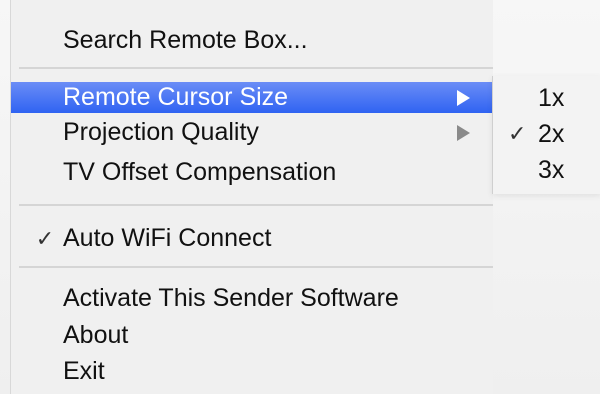 Image resolution: width=600 pixels, height=394 pixels. I want to click on menu-item-label: TV Offset Compensation, so click(200, 172).